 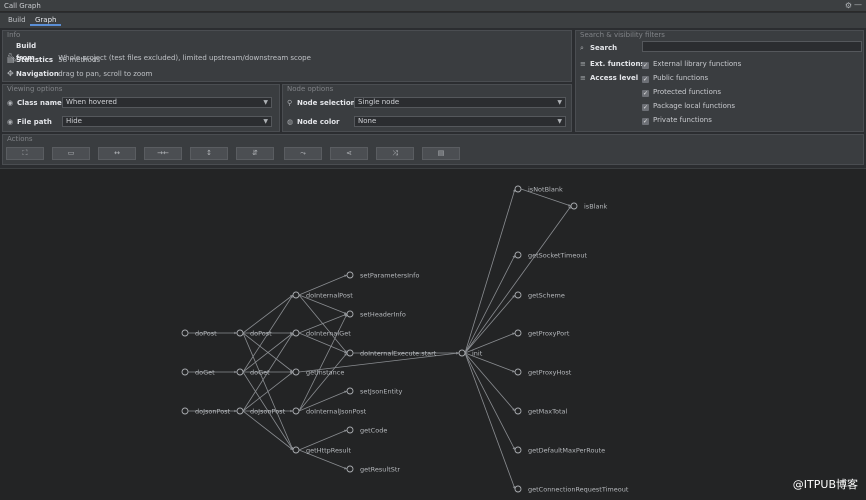 What do you see at coordinates (677, 120) in the screenshot?
I see `checkbox-private: ✓ Private functions` at bounding box center [677, 120].